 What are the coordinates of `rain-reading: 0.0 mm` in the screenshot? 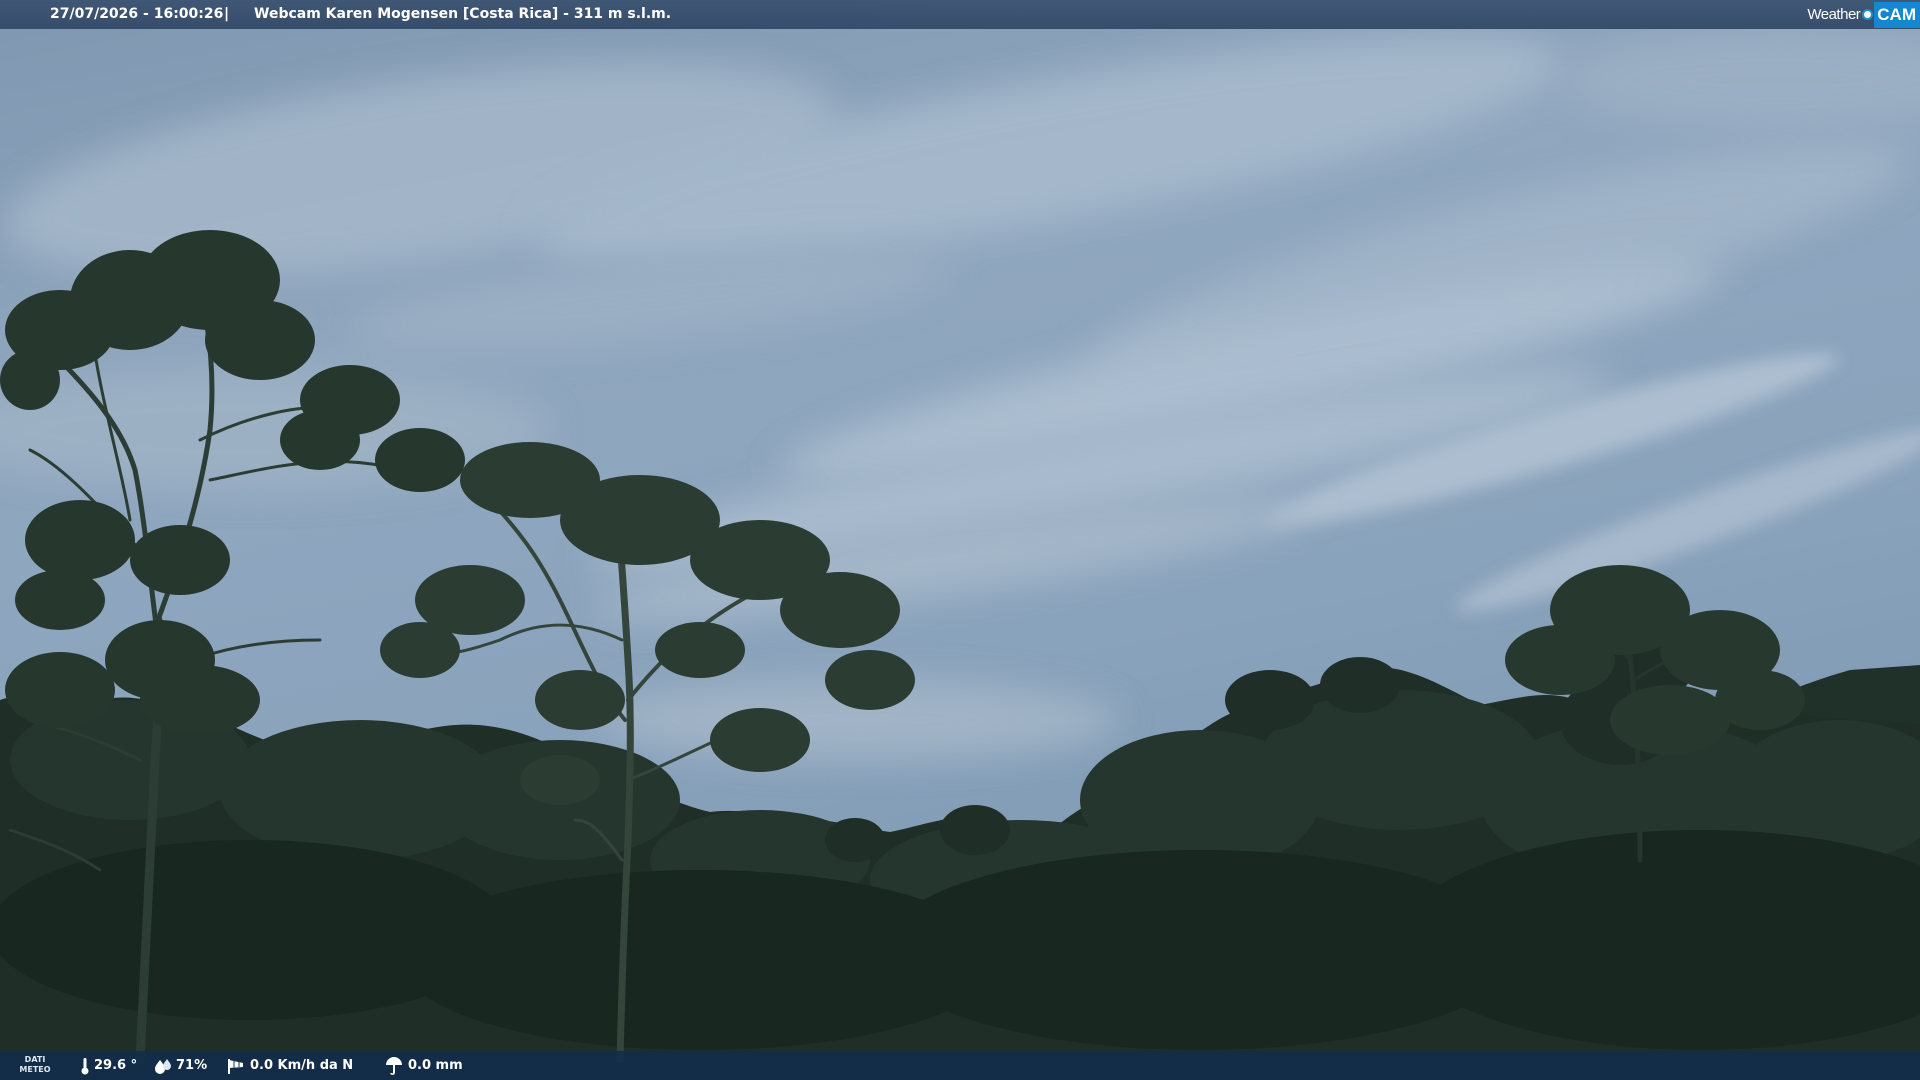 It's located at (423, 1065).